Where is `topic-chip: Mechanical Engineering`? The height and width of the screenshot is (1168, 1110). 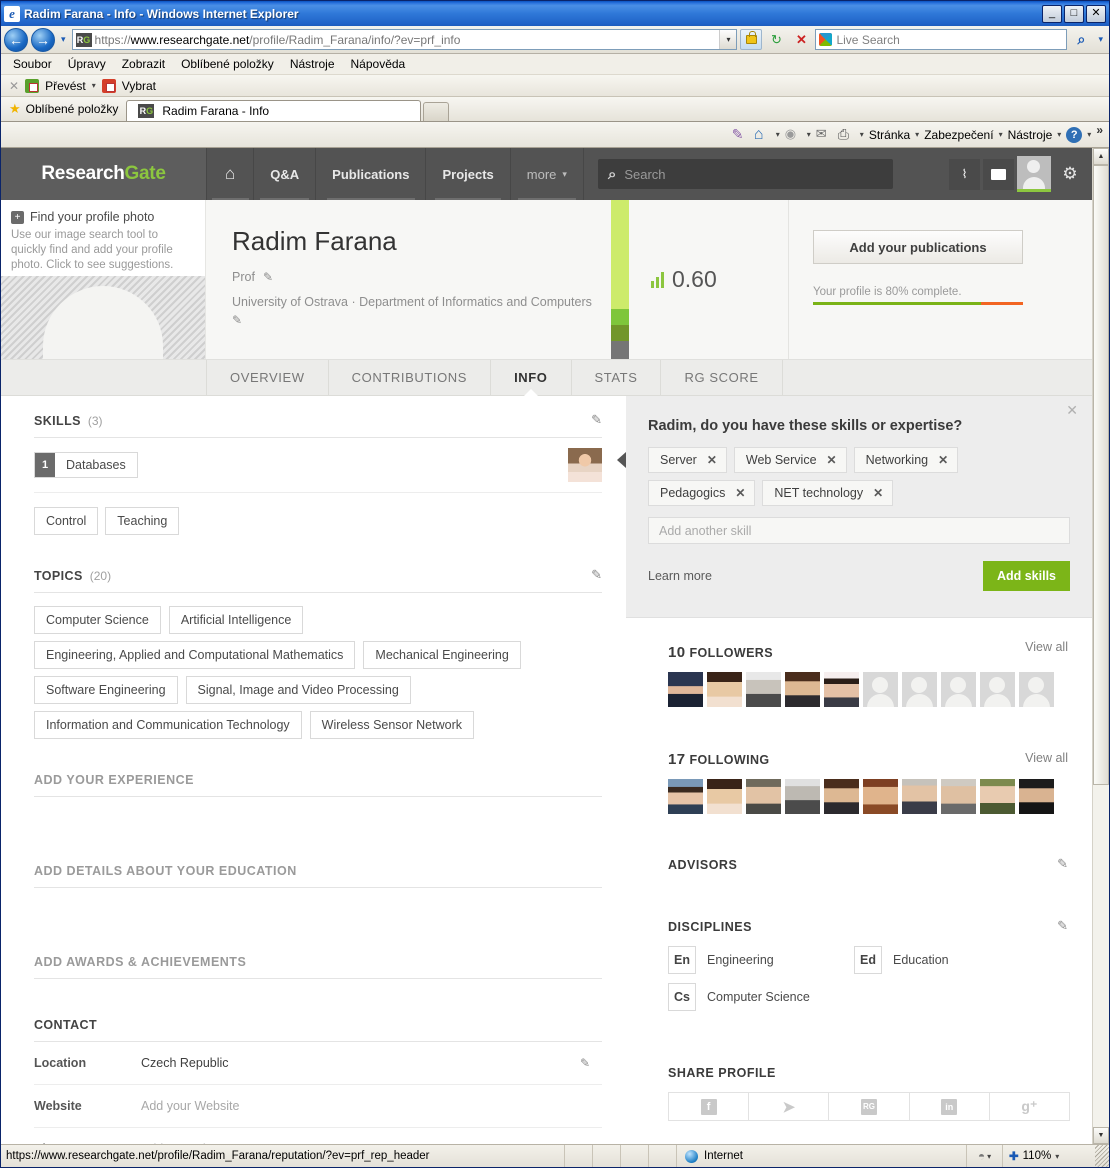
topic-chip: Mechanical Engineering is located at coordinates (442, 655).